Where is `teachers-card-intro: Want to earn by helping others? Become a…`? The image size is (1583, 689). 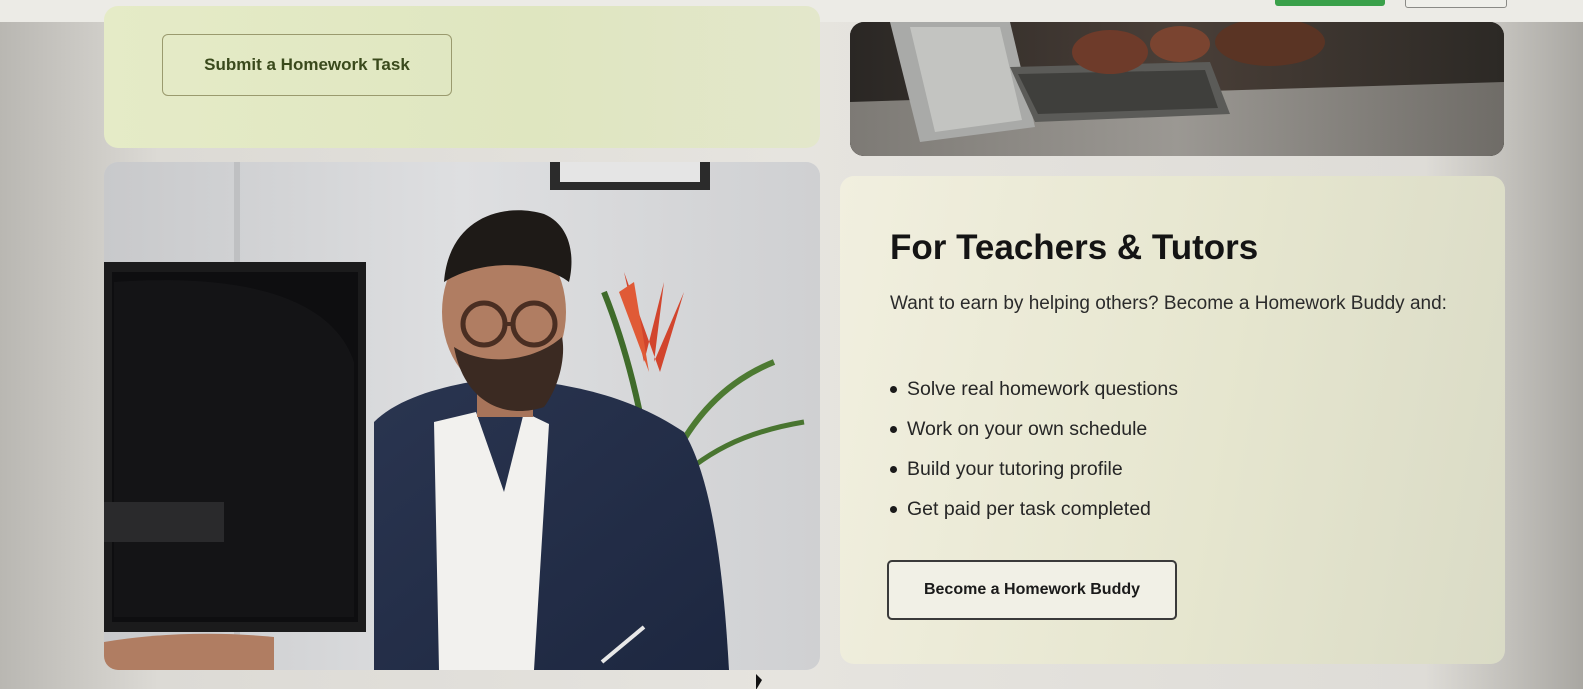
teachers-card-intro: Want to earn by helping others? Become a… is located at coordinates (1168, 303).